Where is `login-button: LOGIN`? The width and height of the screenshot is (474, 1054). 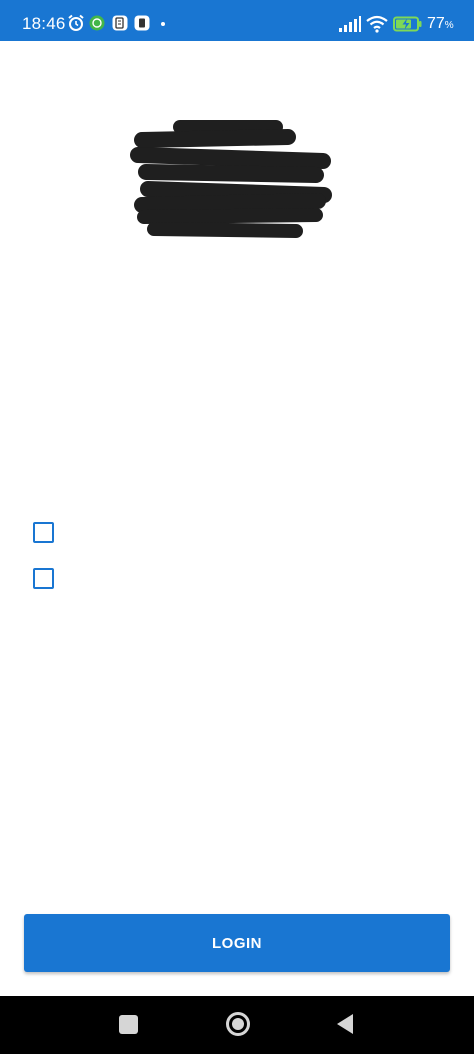 login-button: LOGIN is located at coordinates (237, 943).